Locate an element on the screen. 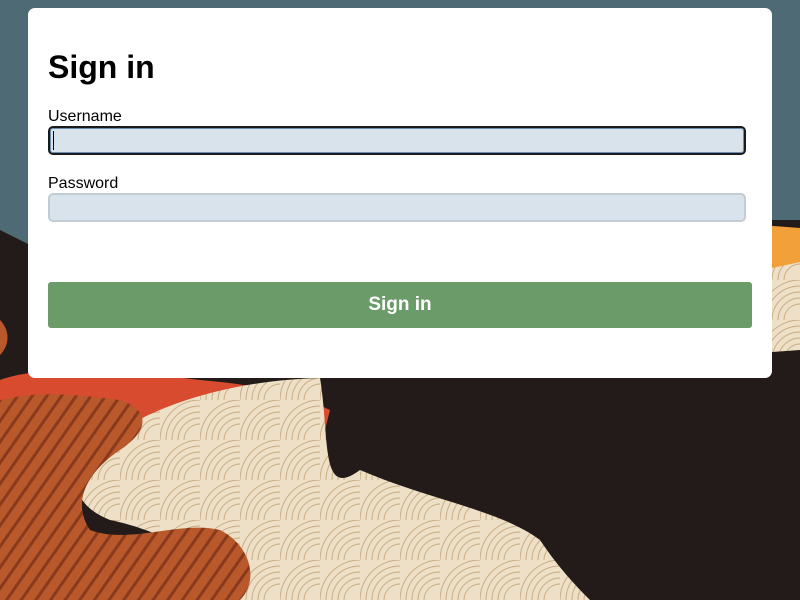 The image size is (800, 600). password-label: Password is located at coordinates (83, 183).